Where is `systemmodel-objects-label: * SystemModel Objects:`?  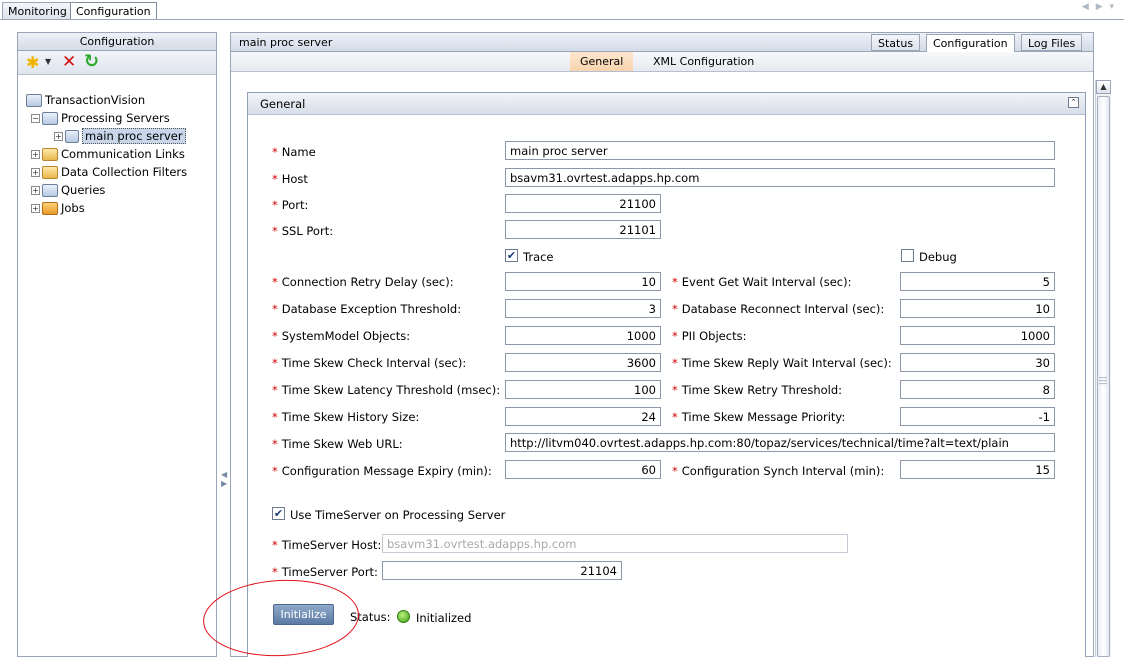
systemmodel-objects-label: * SystemModel Objects: is located at coordinates (341, 336).